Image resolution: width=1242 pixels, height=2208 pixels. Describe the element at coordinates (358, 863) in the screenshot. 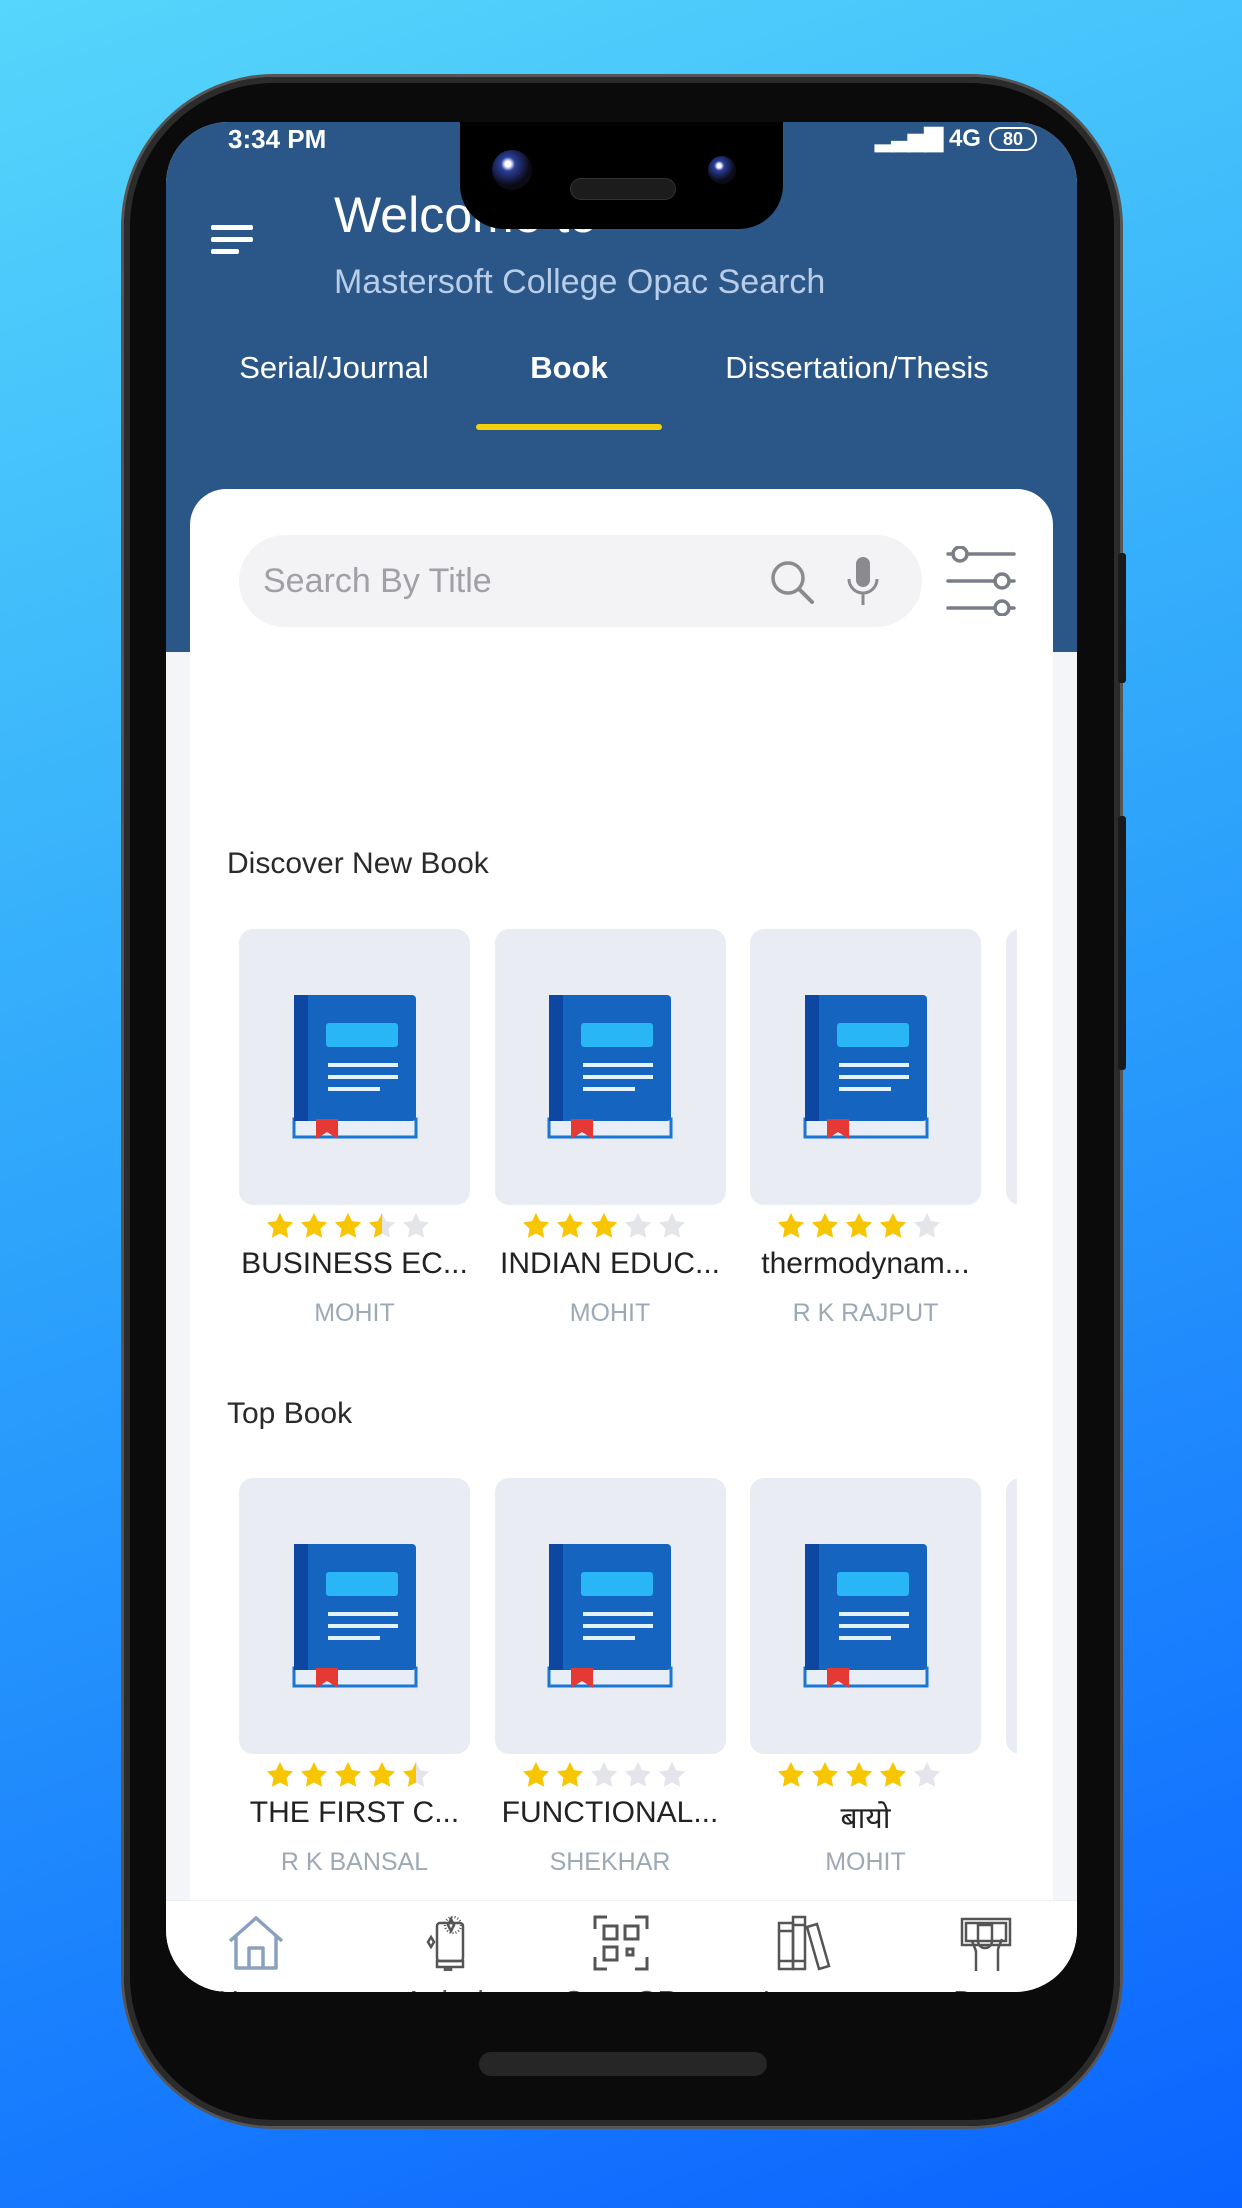

I see `section-title: Discover New Book` at that location.